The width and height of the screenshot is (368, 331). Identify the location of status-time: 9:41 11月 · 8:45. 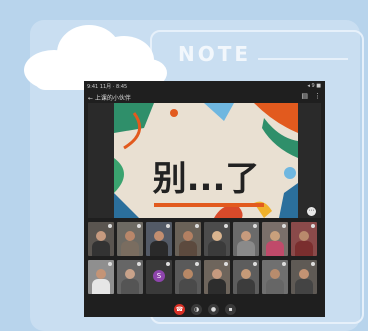
(107, 87).